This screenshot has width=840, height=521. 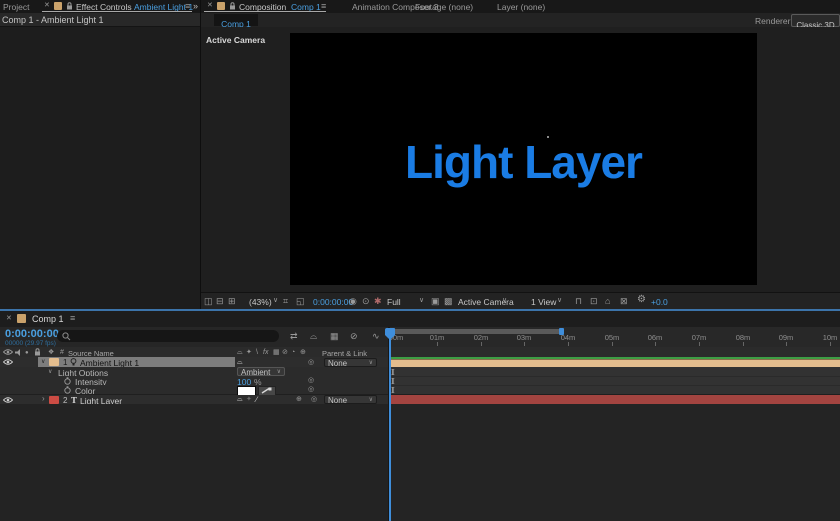 I want to click on hide-shy-layers-icon: ⌓, so click(x=313, y=336).